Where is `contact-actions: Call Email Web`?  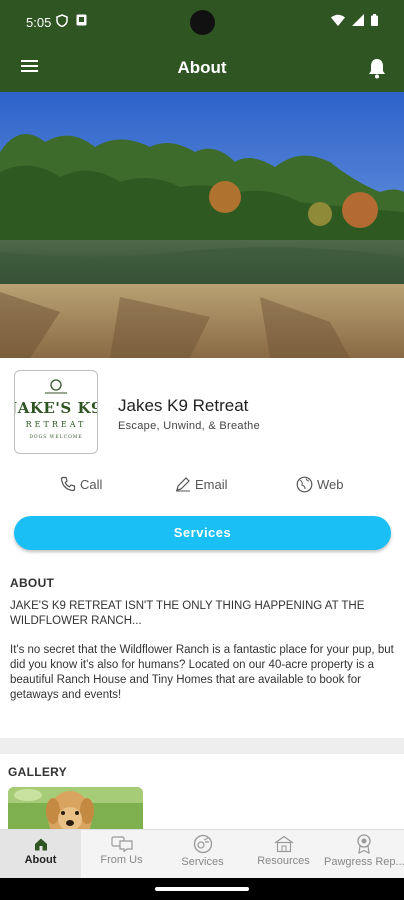 contact-actions: Call Email Web is located at coordinates (202, 487).